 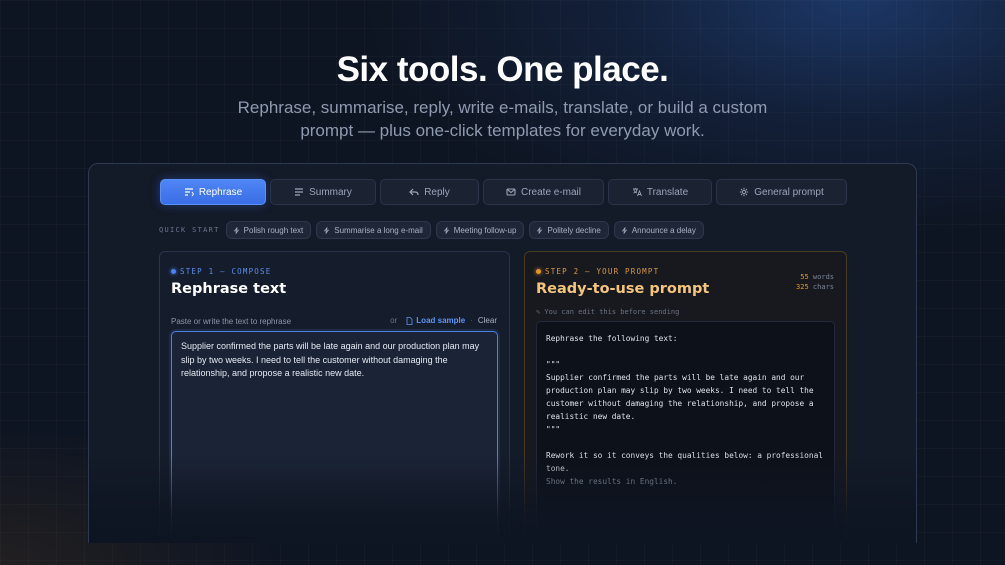 I want to click on tab-translate: Translate, so click(x=660, y=192).